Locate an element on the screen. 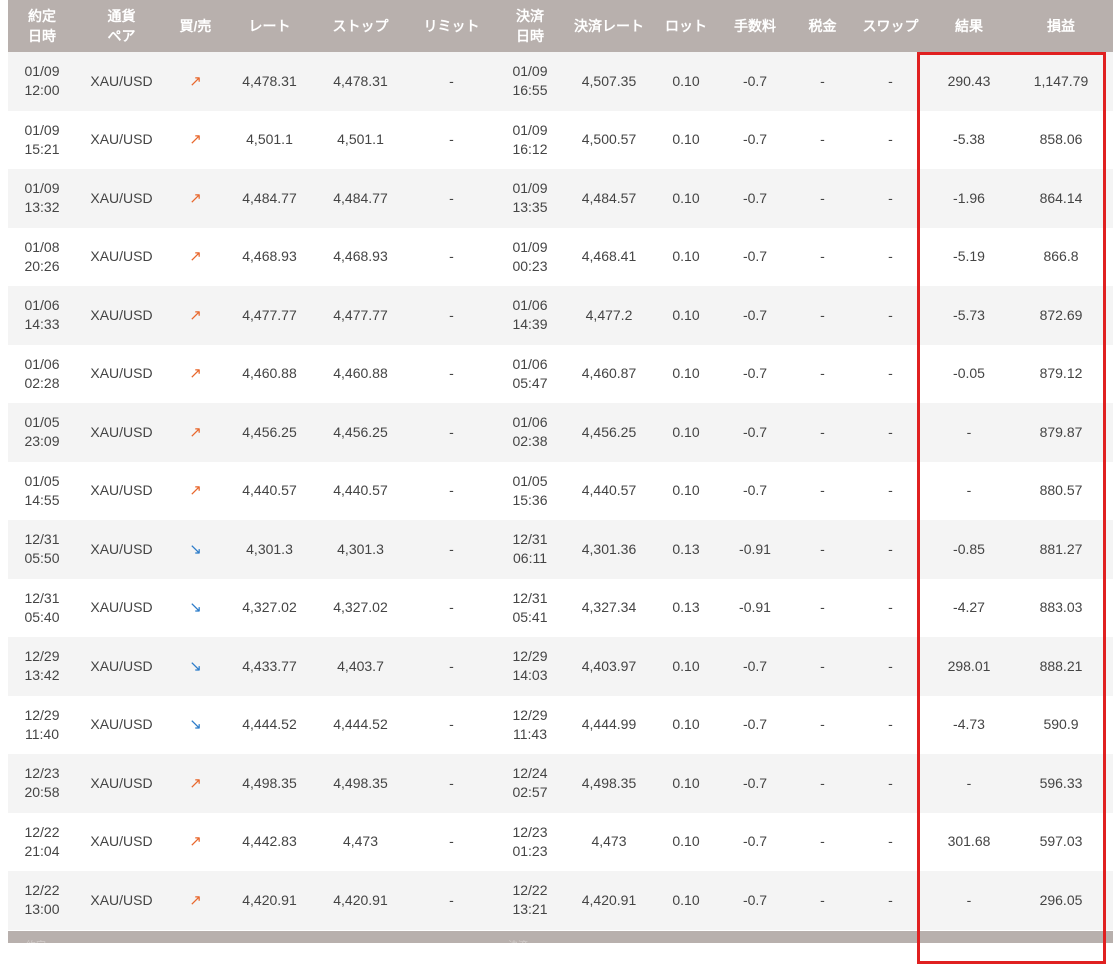 Image resolution: width=1113 pixels, height=969 pixels. cell-open-datetime-time: 12:00 is located at coordinates (42, 90).